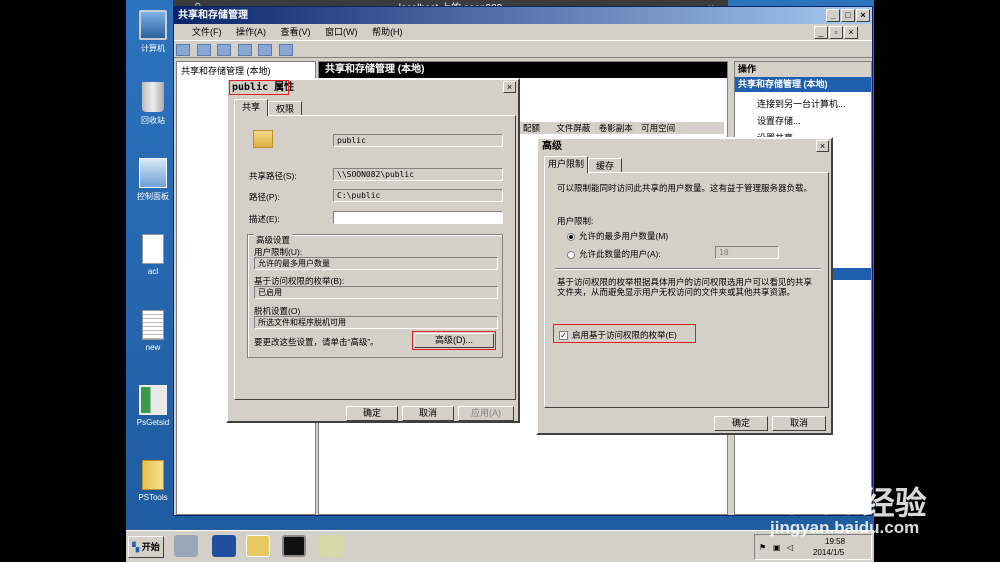  Describe the element at coordinates (224, 50) in the screenshot. I see `show-tree-icon` at that location.